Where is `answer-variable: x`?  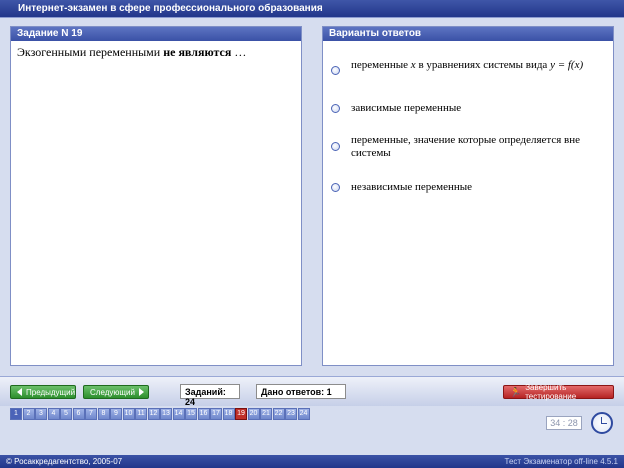 answer-variable: x is located at coordinates (413, 65).